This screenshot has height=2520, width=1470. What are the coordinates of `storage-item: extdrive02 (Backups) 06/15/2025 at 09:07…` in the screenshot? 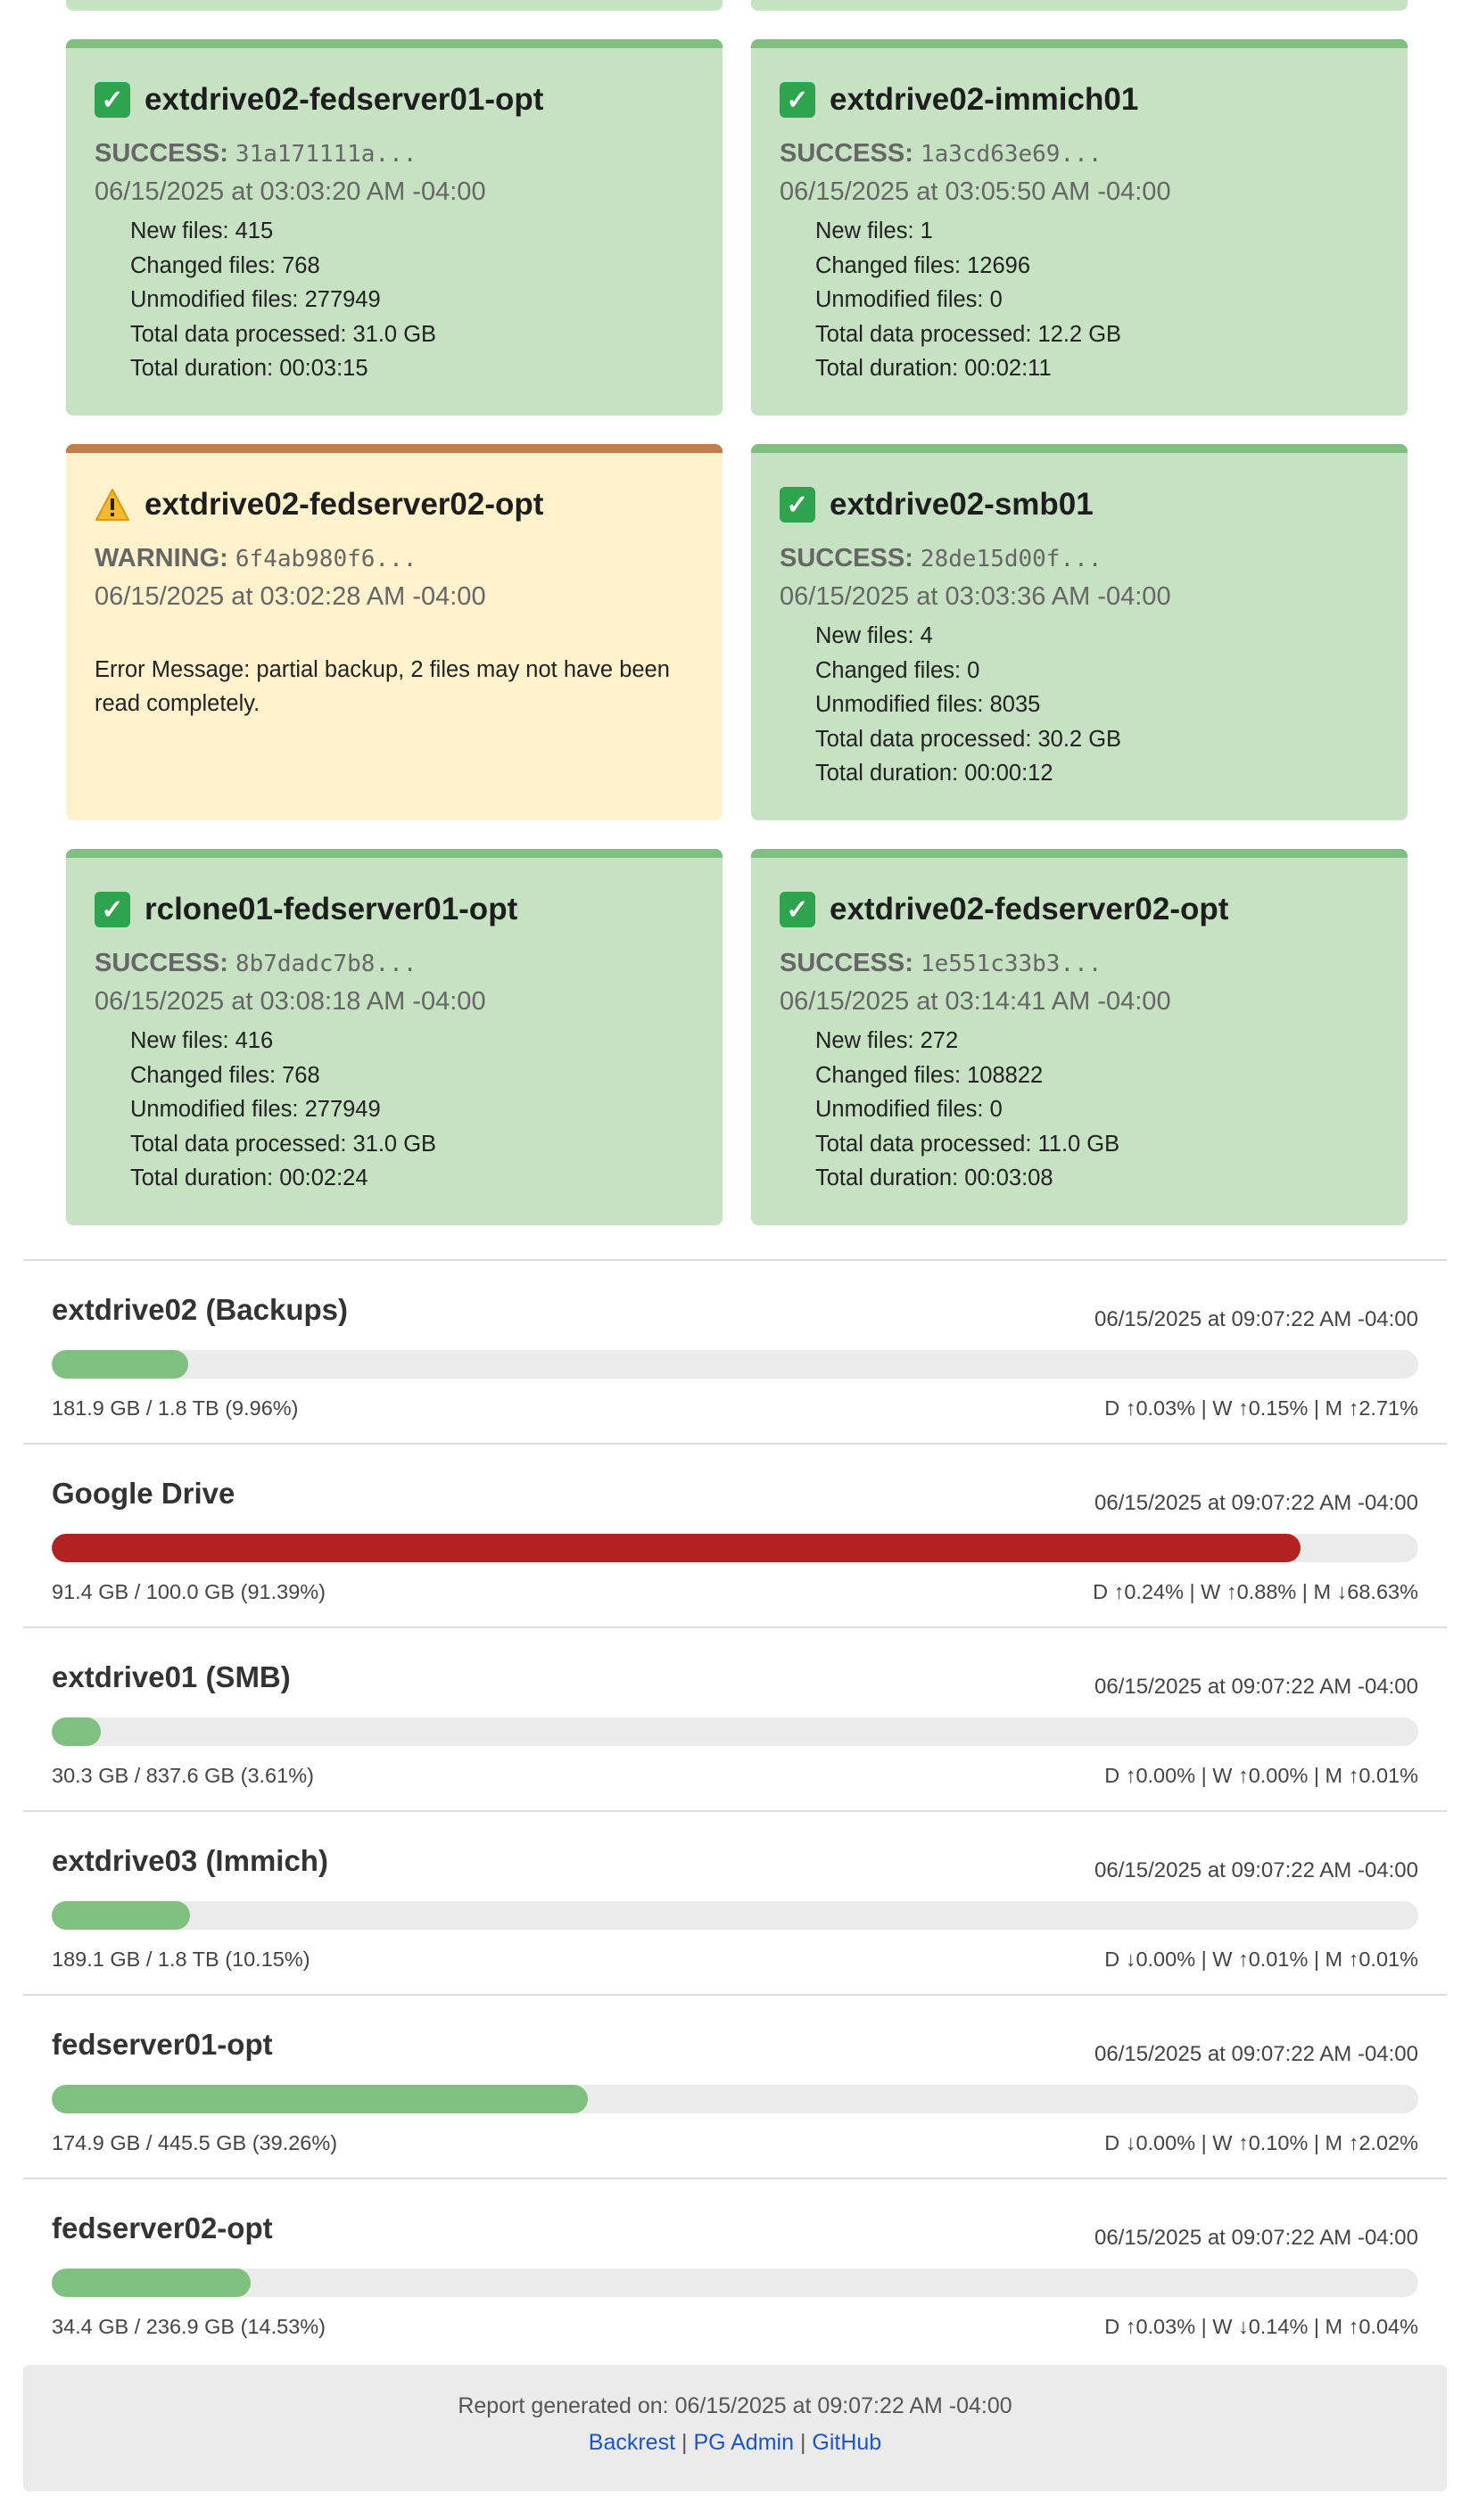 It's located at (735, 1351).